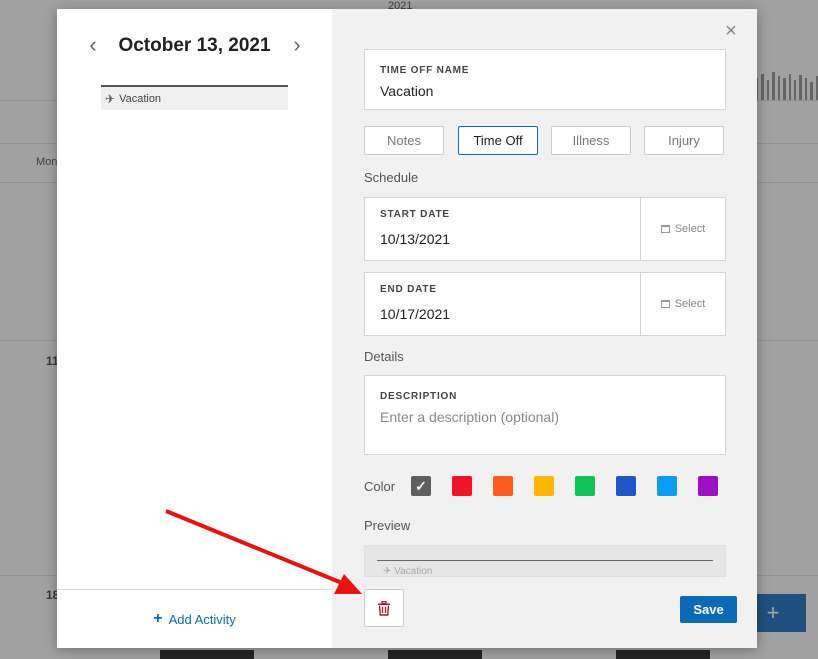  Describe the element at coordinates (498, 140) in the screenshot. I see `type-time-off-button: Time Off` at that location.